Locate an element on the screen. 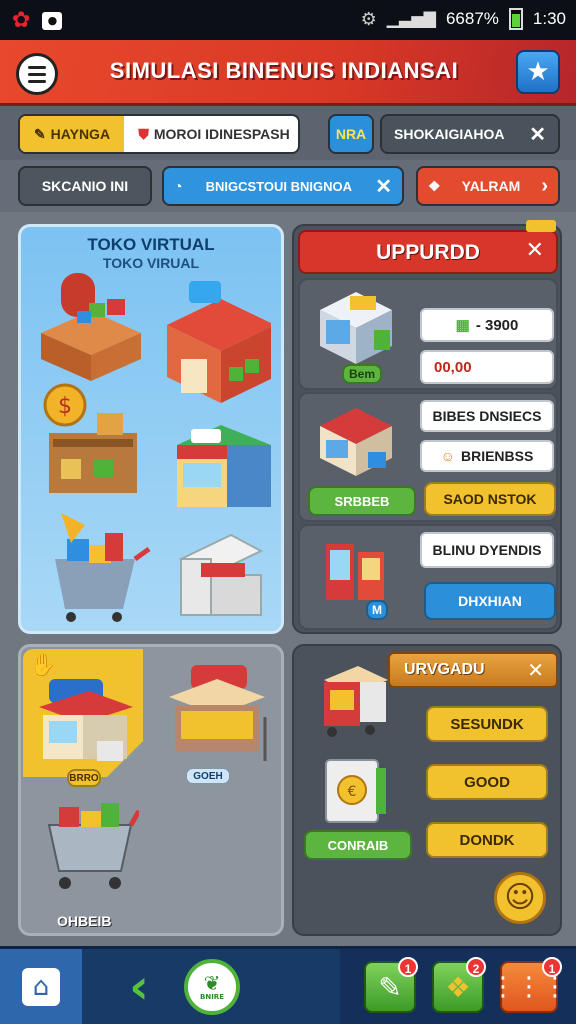 This screenshot has width=576, height=1024. building-tag: Bem is located at coordinates (362, 374).